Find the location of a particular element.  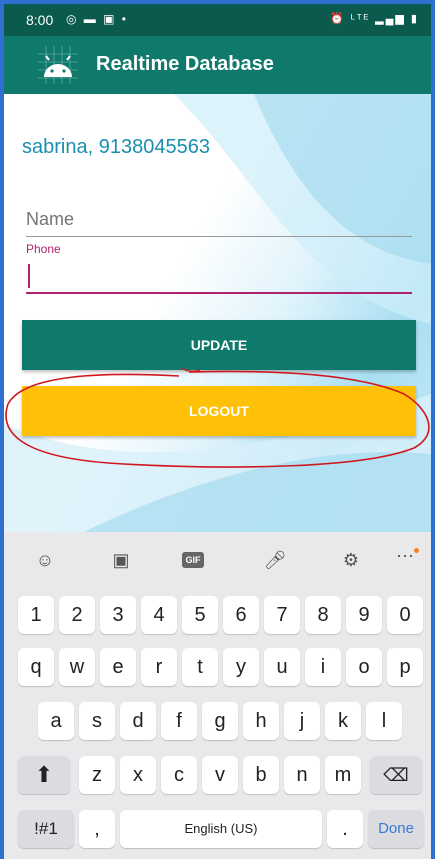

key-m: m is located at coordinates (343, 775).